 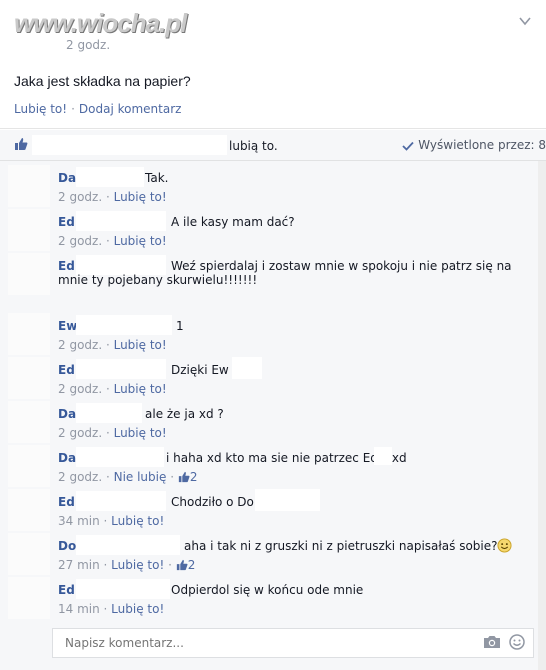 I want to click on like-link: Lubię to!, so click(x=40, y=109).